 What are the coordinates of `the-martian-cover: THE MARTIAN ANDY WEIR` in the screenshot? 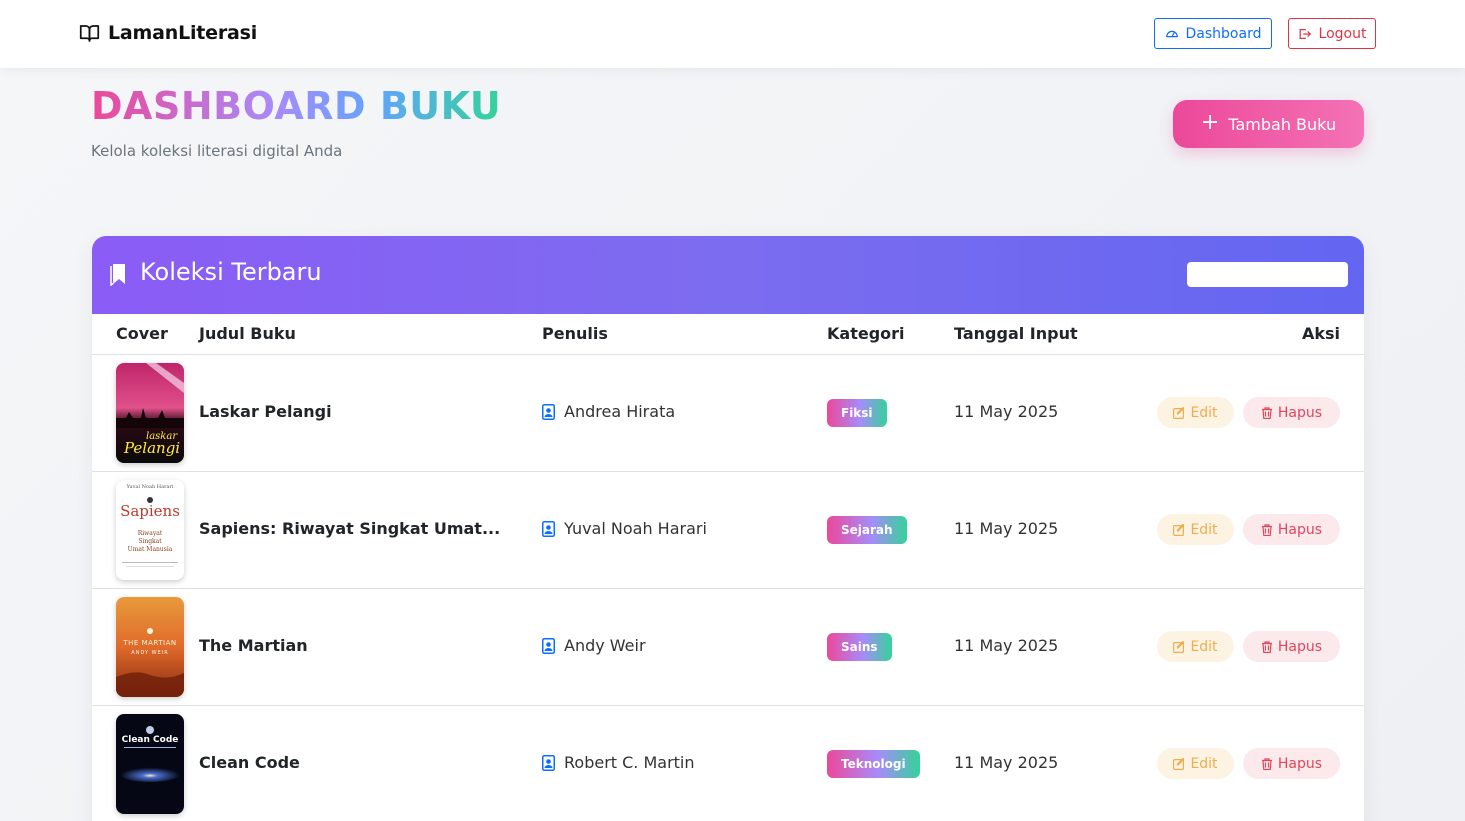 It's located at (150, 647).